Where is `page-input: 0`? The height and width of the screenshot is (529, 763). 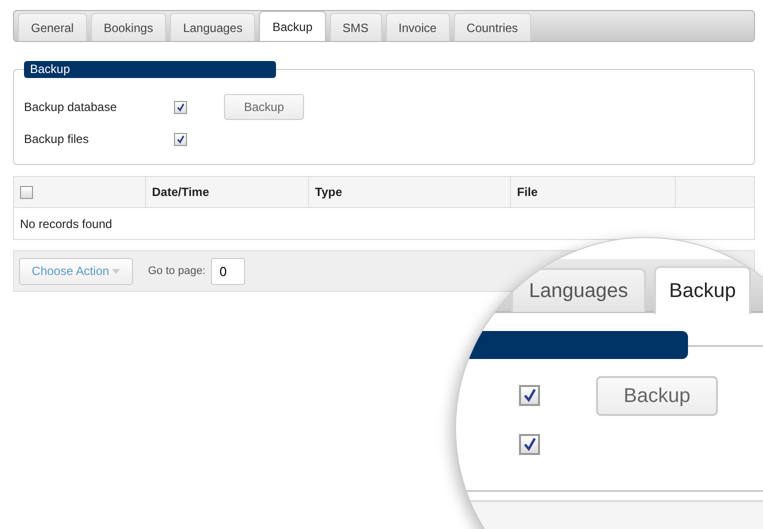 page-input: 0 is located at coordinates (227, 271).